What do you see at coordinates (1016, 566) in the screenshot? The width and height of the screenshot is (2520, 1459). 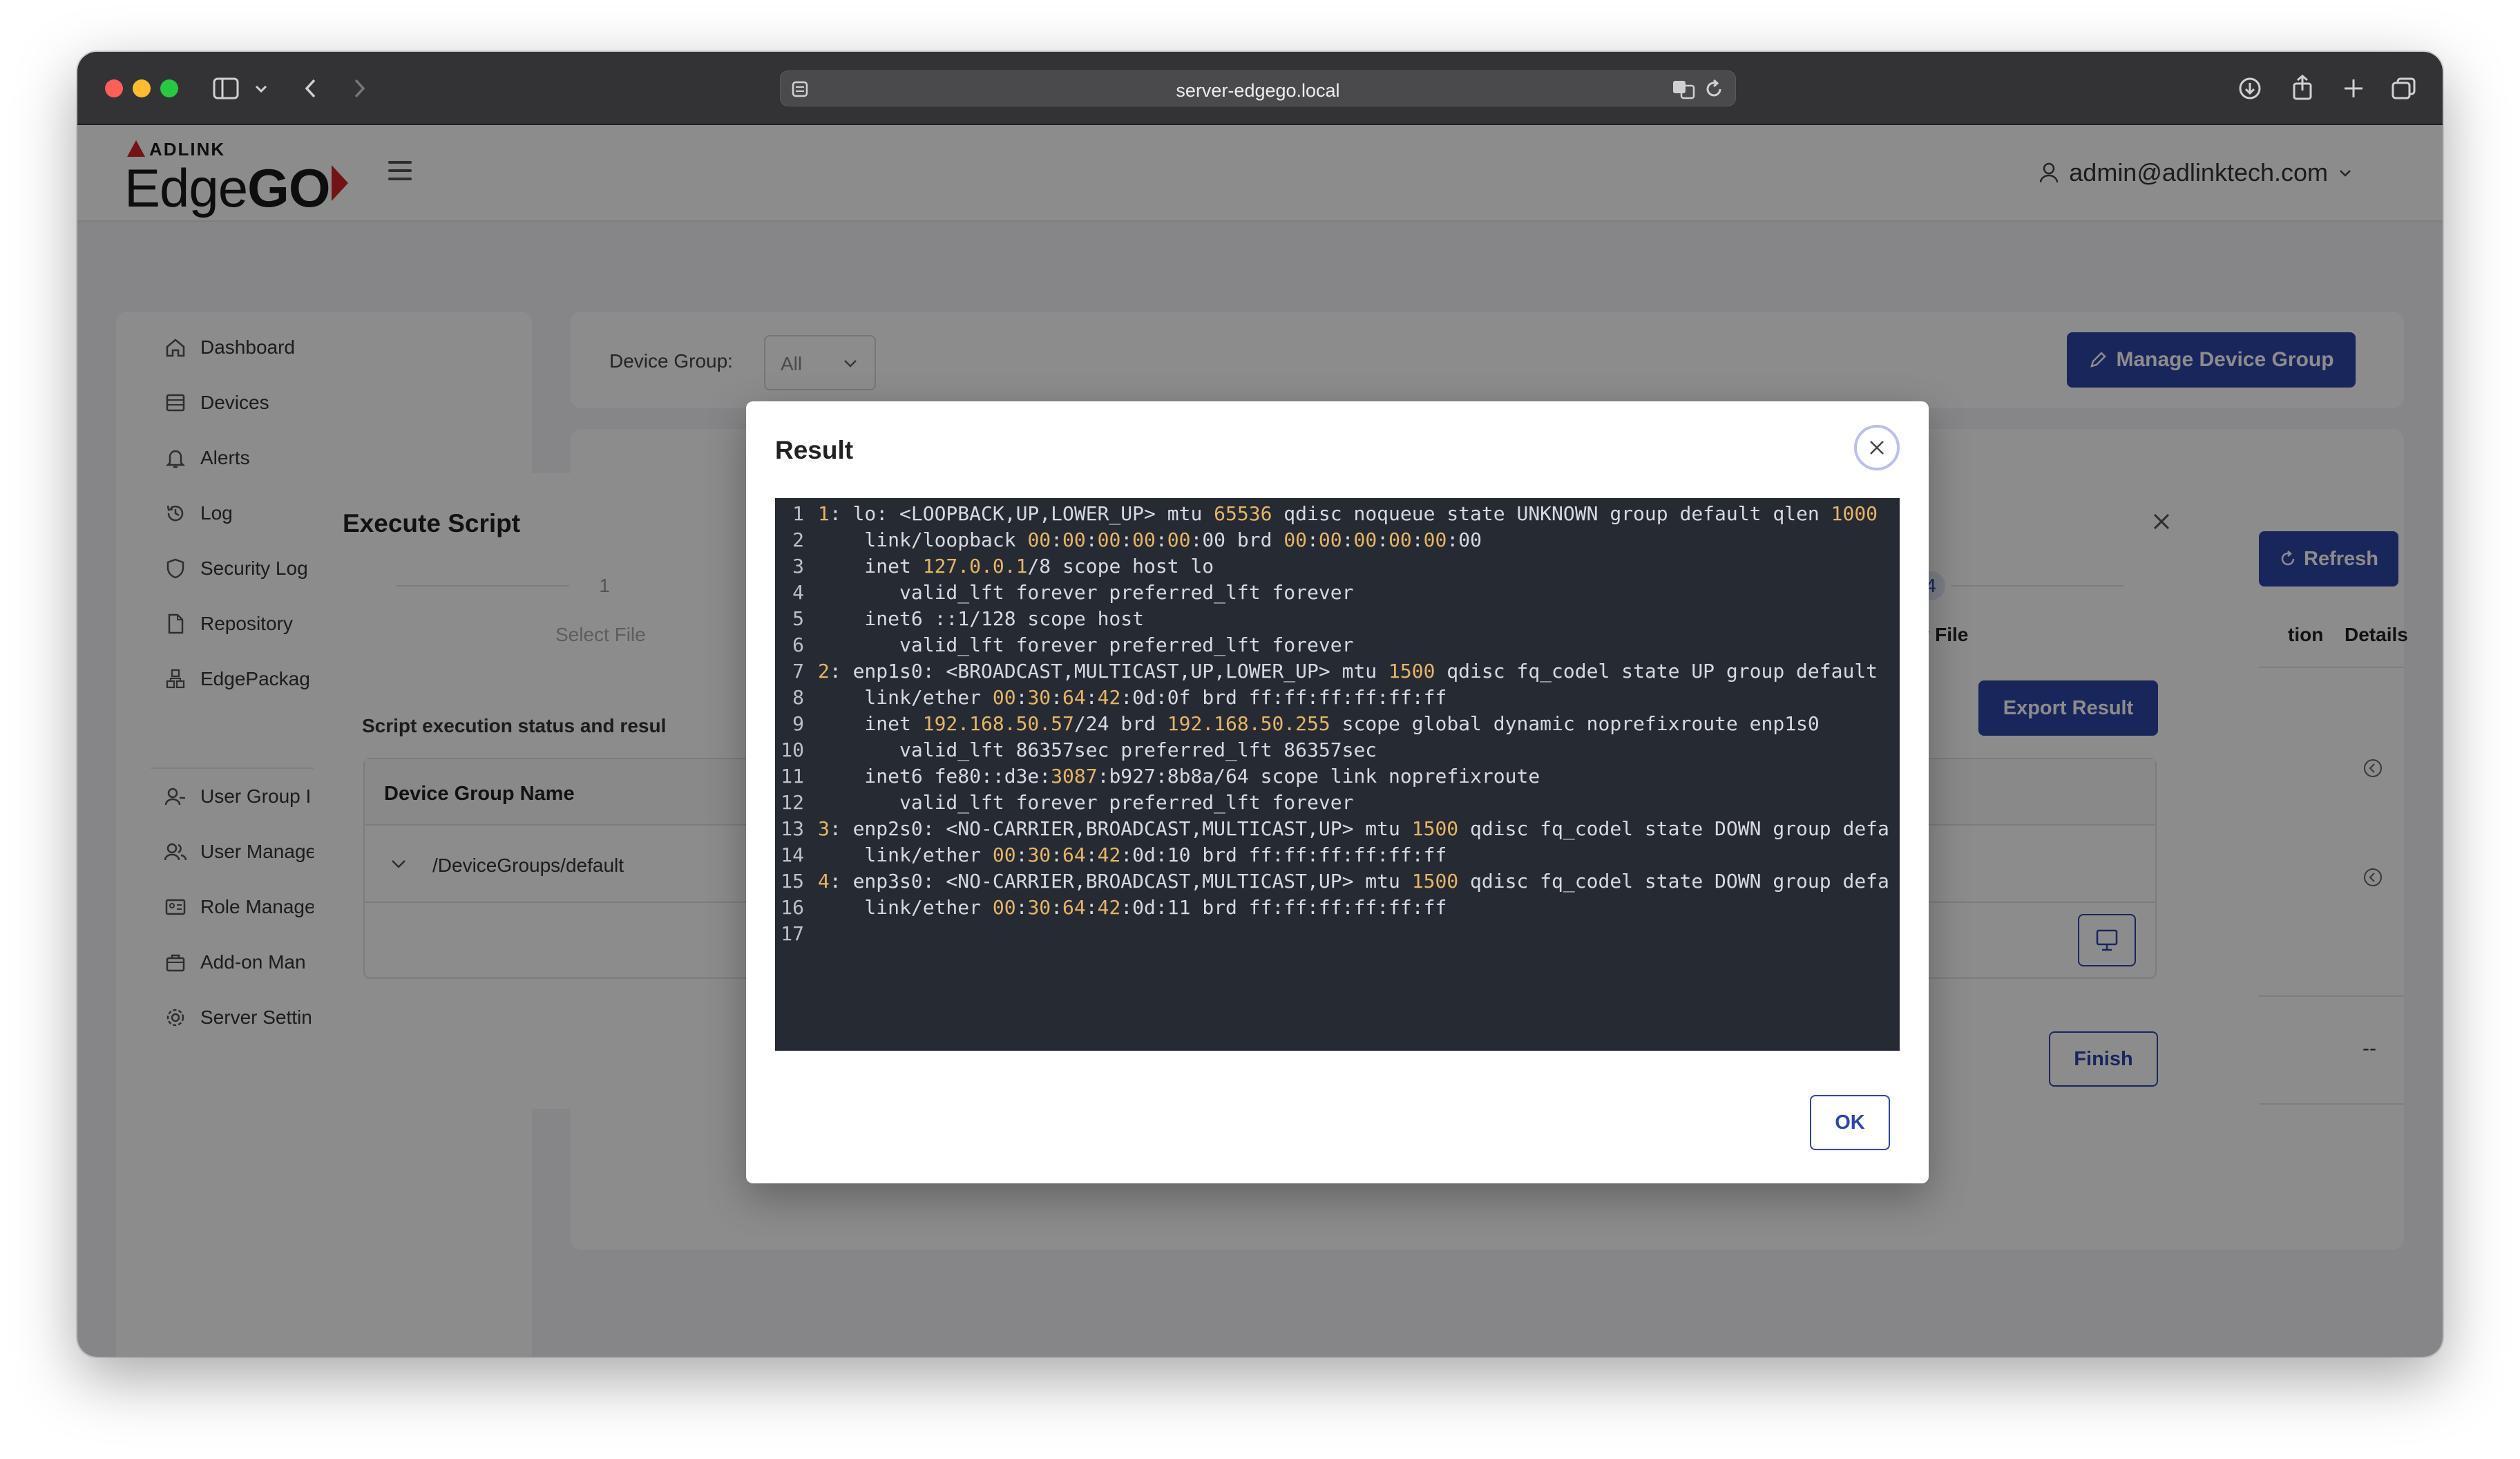 I see `code-text: inet 127.0.0.1/8 scope host lo` at bounding box center [1016, 566].